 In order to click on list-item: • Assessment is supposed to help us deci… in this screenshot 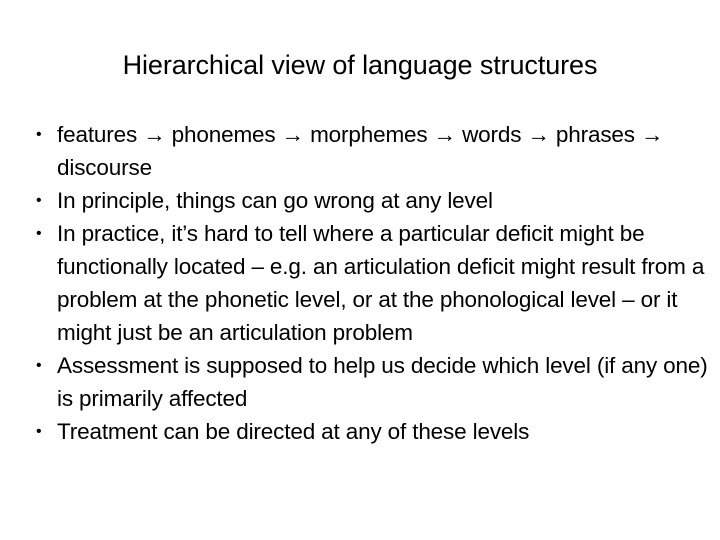, I will do `click(368, 382)`.